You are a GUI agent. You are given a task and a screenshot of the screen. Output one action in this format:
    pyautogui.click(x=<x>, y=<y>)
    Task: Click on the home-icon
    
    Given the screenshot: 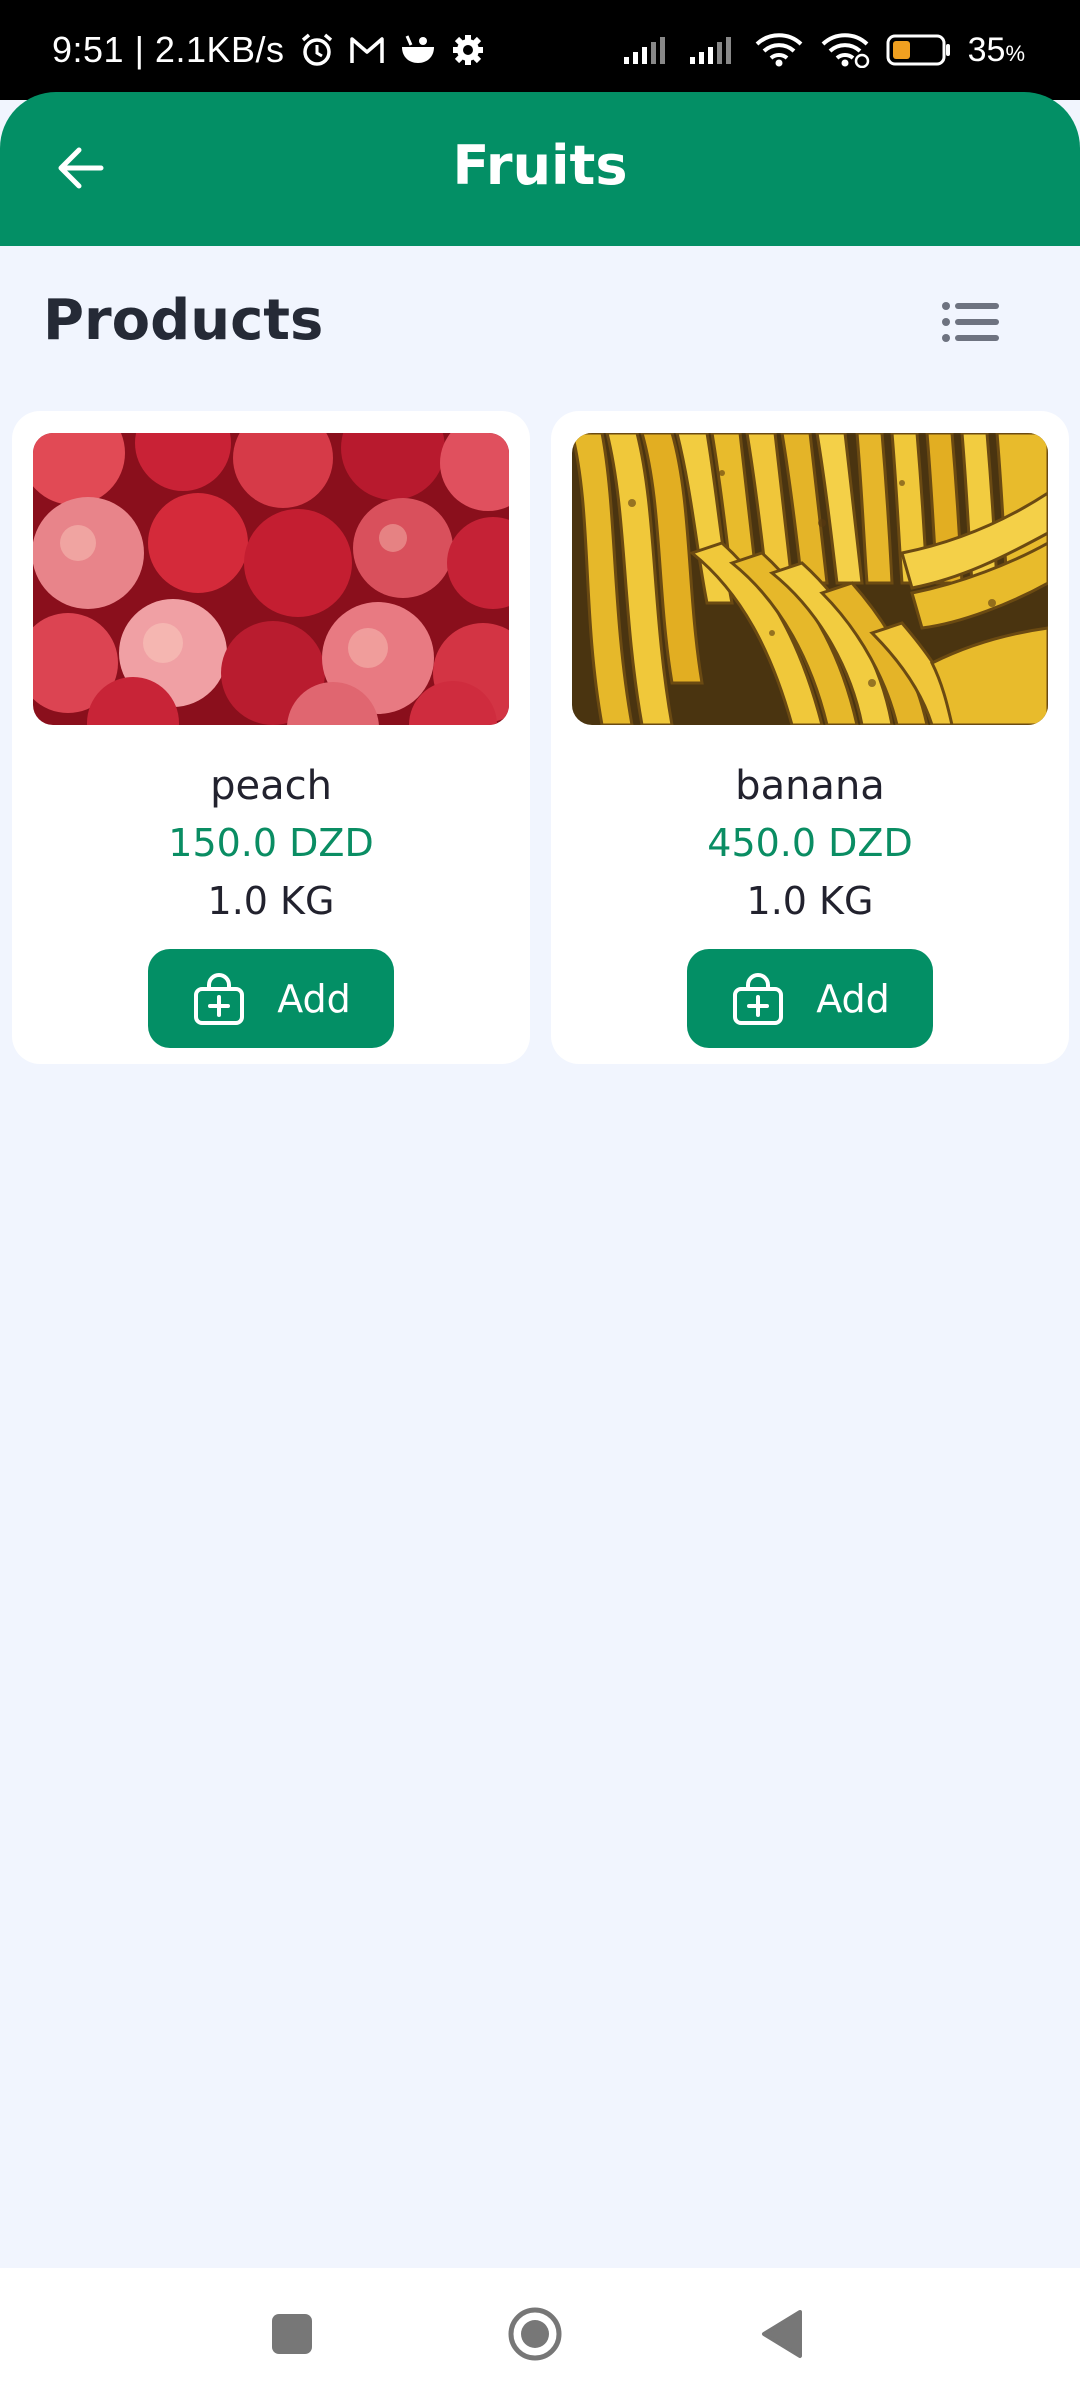 What is the action you would take?
    pyautogui.click(x=535, y=2336)
    